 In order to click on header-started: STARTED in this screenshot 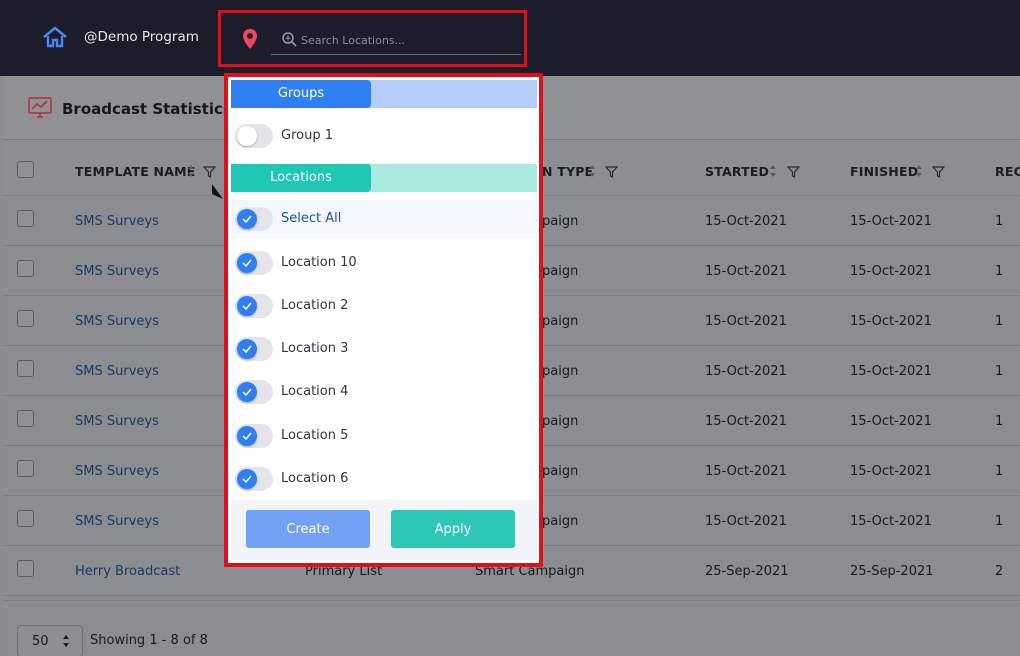, I will do `click(737, 171)`.